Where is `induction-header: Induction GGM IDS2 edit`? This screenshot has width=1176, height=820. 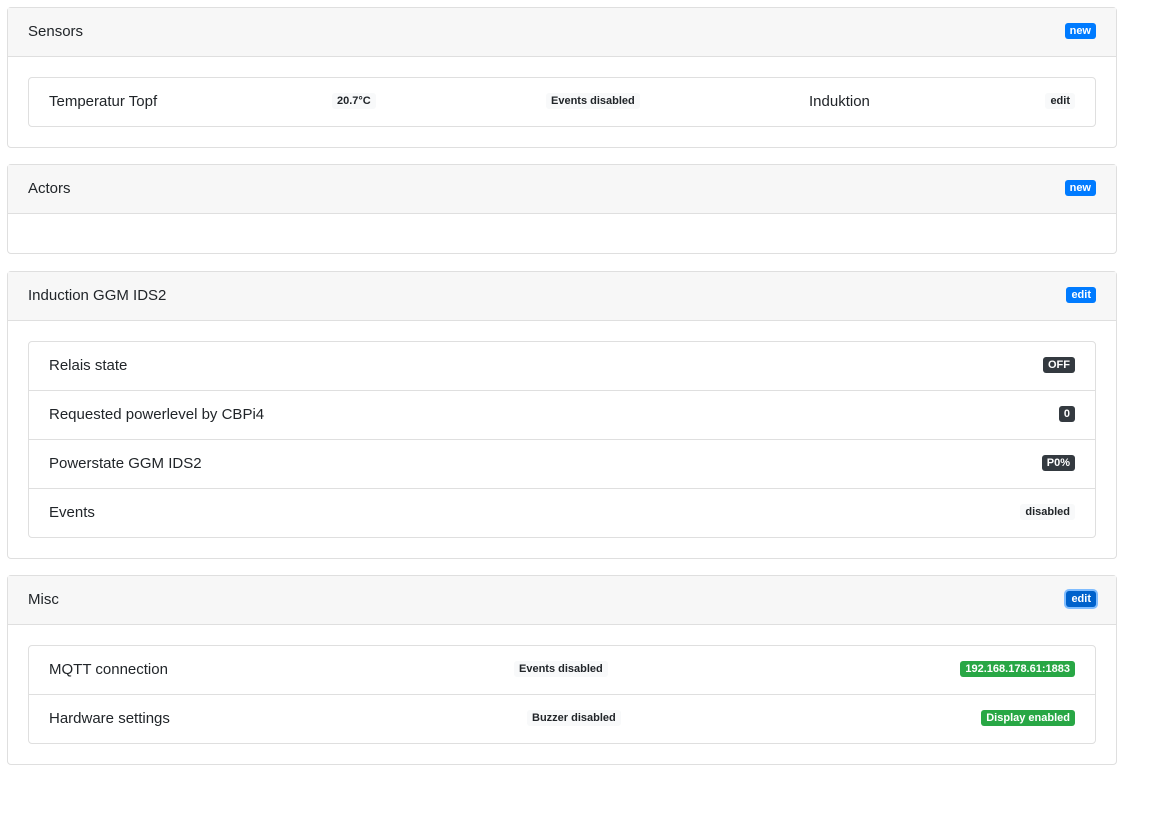
induction-header: Induction GGM IDS2 edit is located at coordinates (562, 296).